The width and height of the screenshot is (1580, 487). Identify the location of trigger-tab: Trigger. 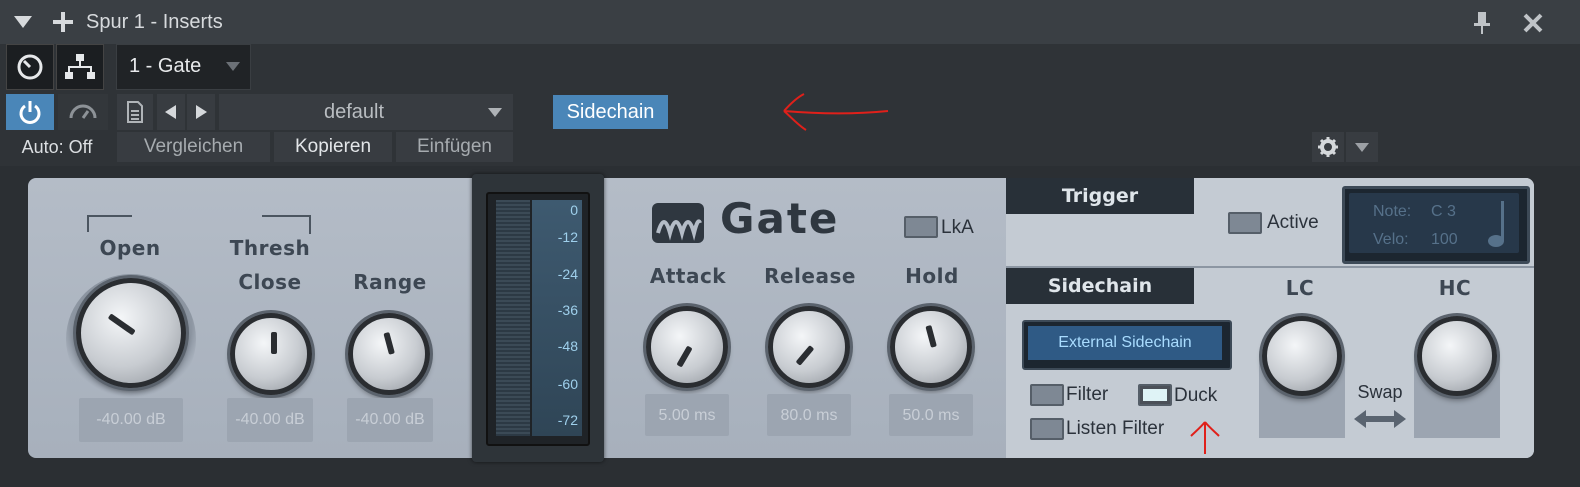
(1100, 196).